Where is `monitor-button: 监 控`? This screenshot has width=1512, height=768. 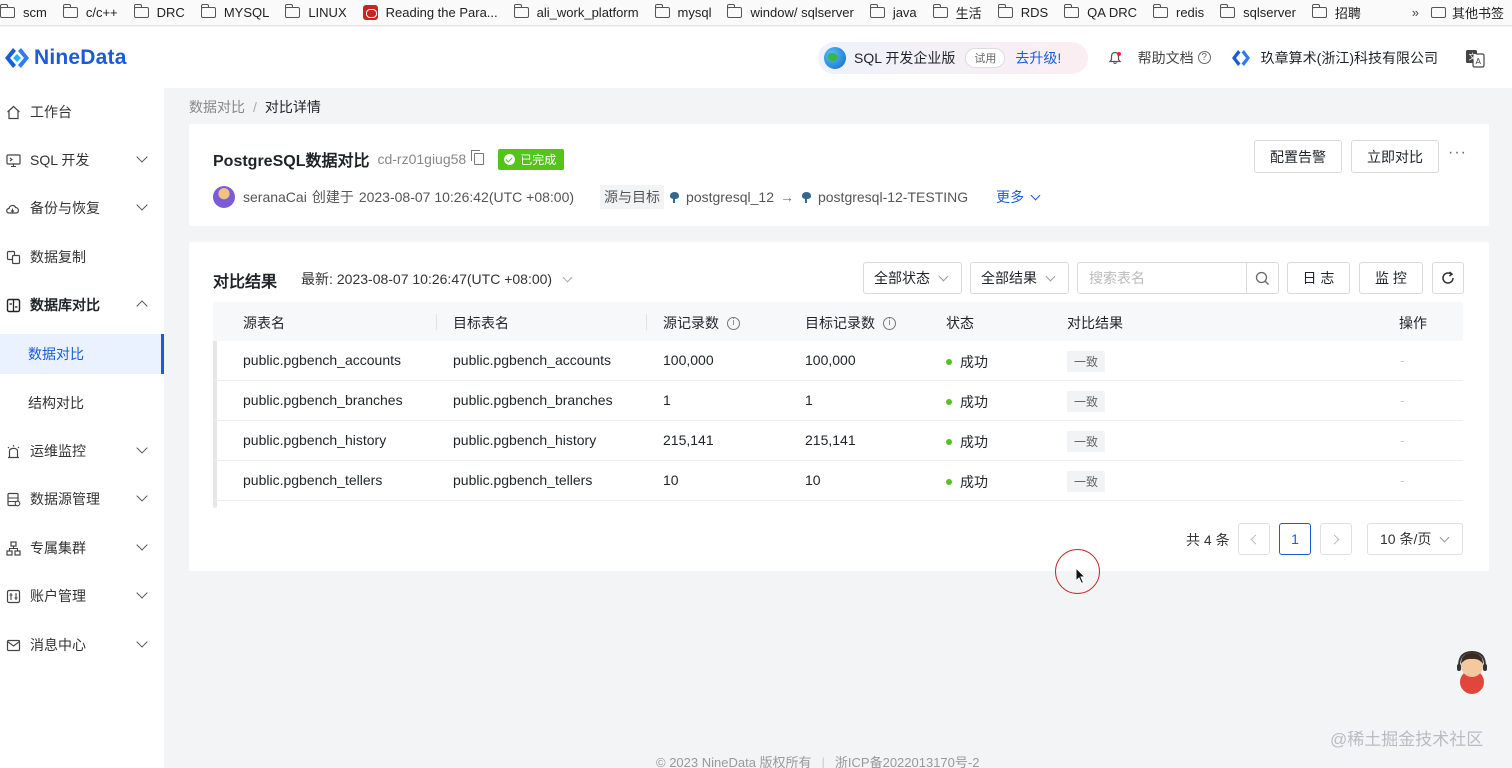
monitor-button: 监 控 is located at coordinates (1391, 278).